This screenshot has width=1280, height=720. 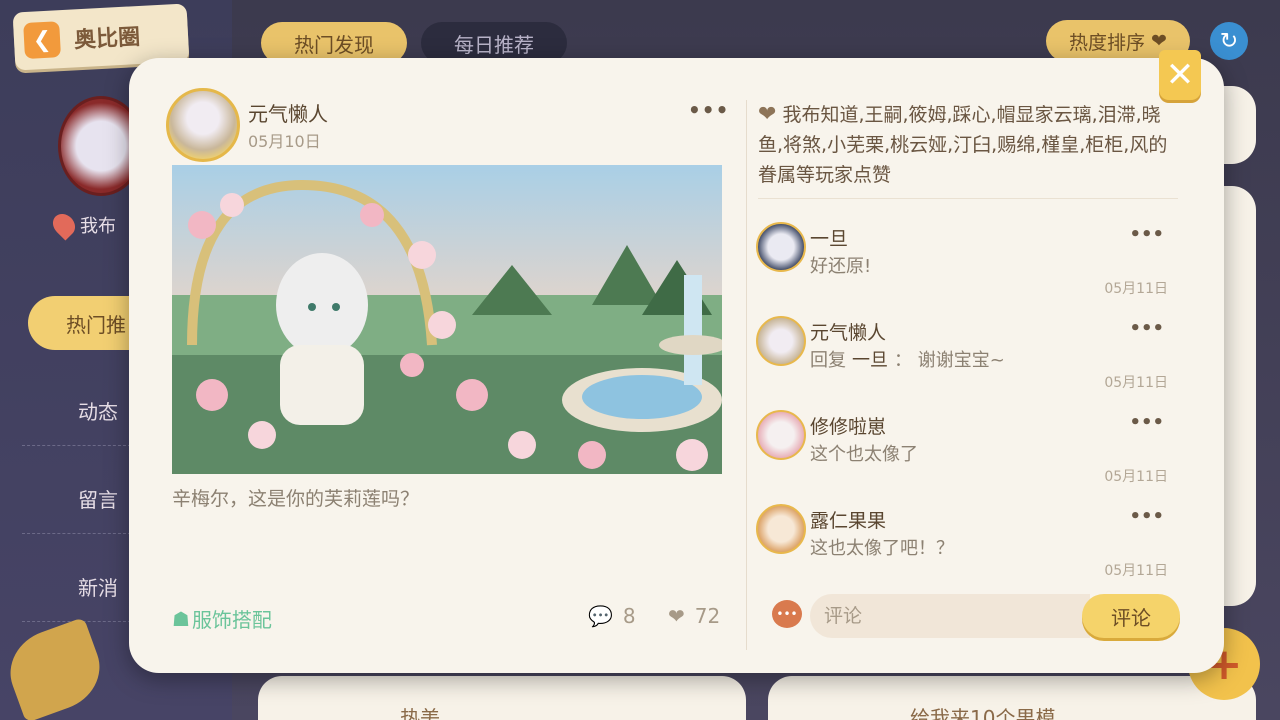 I want to click on location-pin-icon, so click(x=64, y=225).